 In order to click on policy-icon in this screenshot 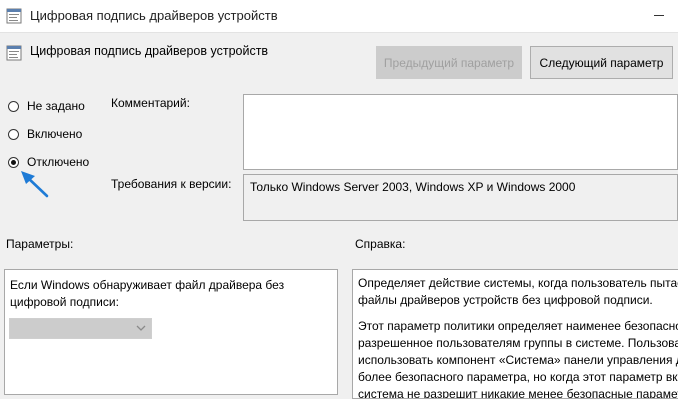, I will do `click(14, 16)`.